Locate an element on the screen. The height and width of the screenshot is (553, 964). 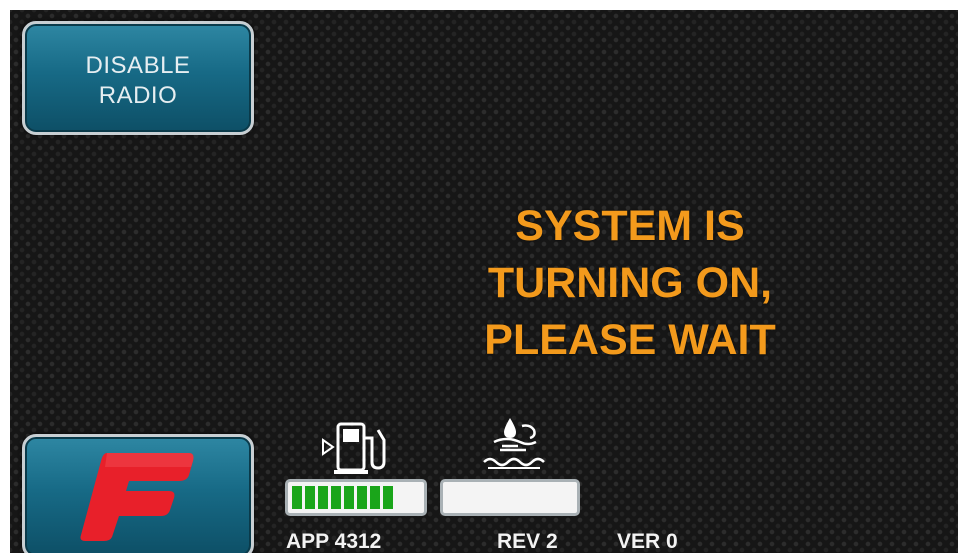
fuel-level-fill is located at coordinates (343, 497).